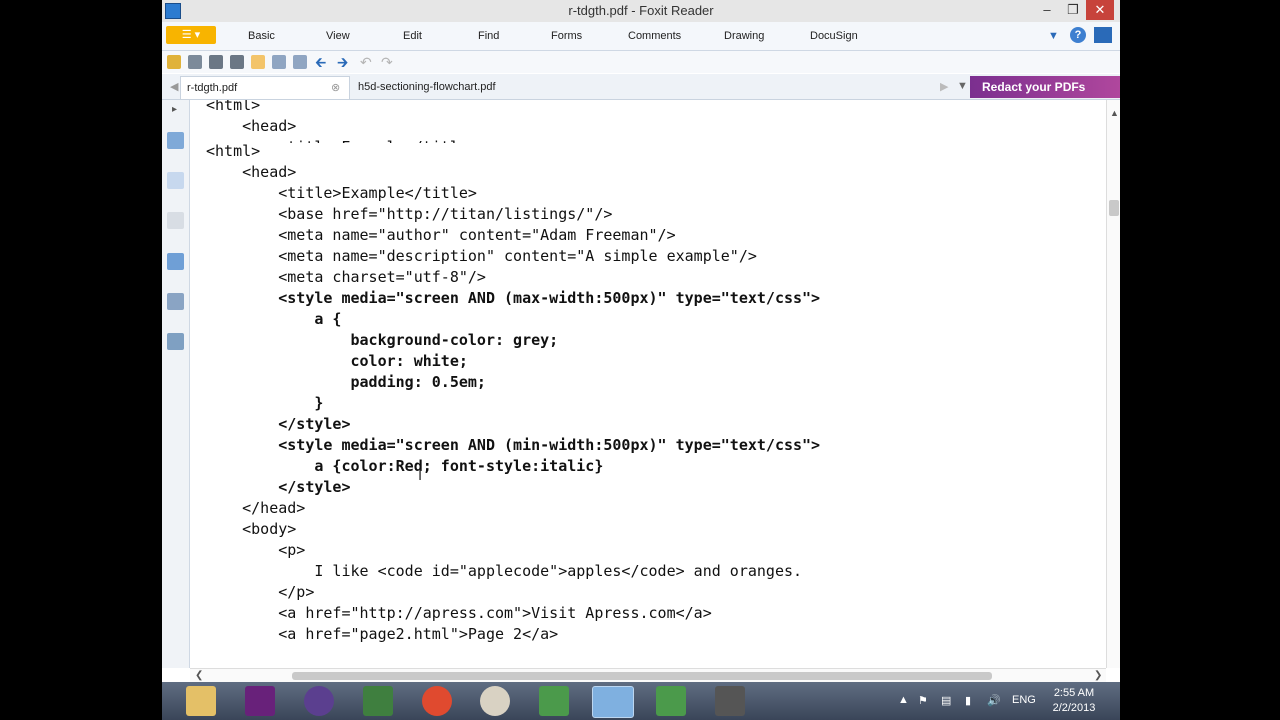 The image size is (1280, 720). I want to click on code-line: a {color:Red; font-style:italic}, so click(405, 466).